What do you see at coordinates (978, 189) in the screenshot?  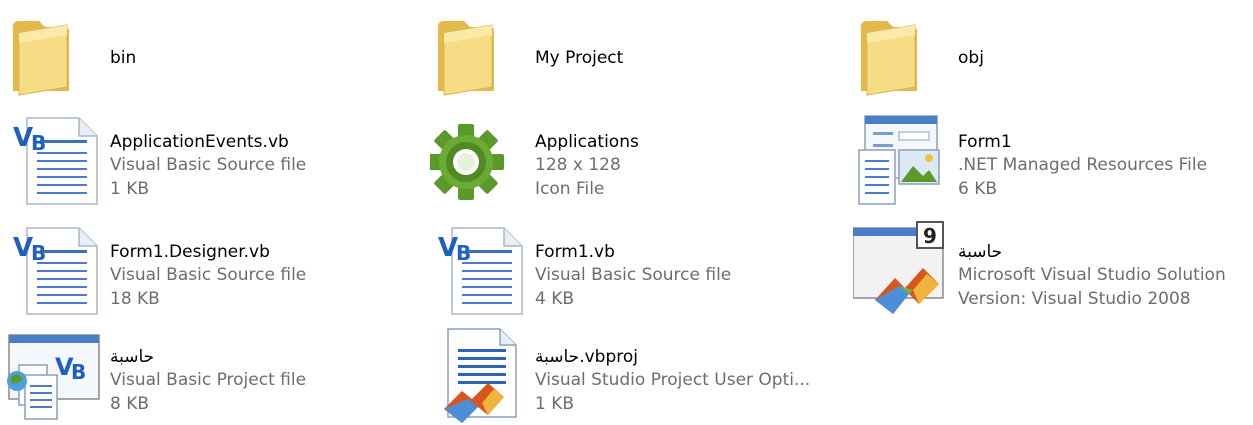 I see `item-size: 6 KB` at bounding box center [978, 189].